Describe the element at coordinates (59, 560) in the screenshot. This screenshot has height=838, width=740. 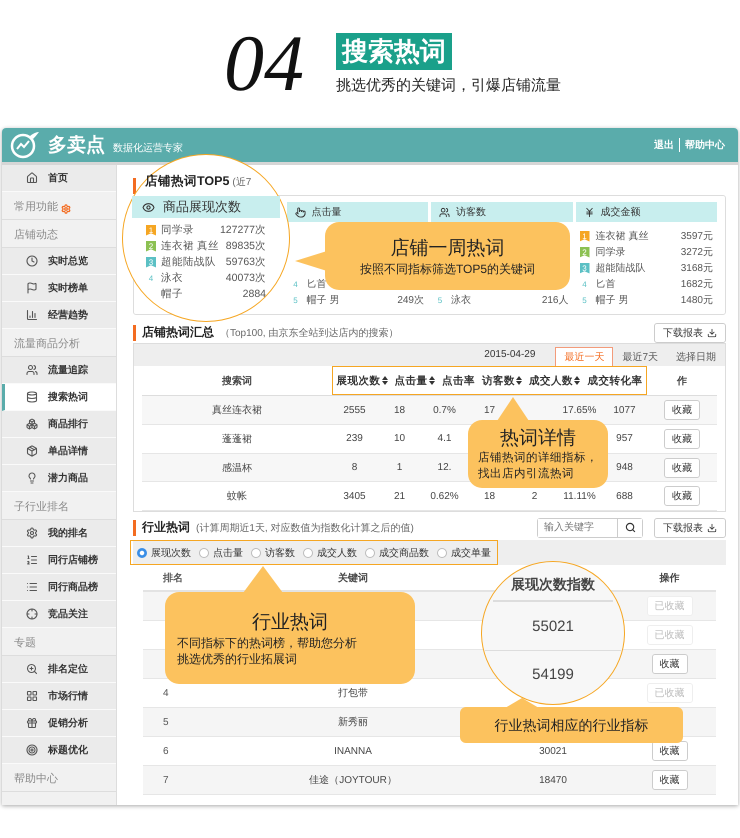
I see `sidebar-item: 同行店铺榜` at that location.